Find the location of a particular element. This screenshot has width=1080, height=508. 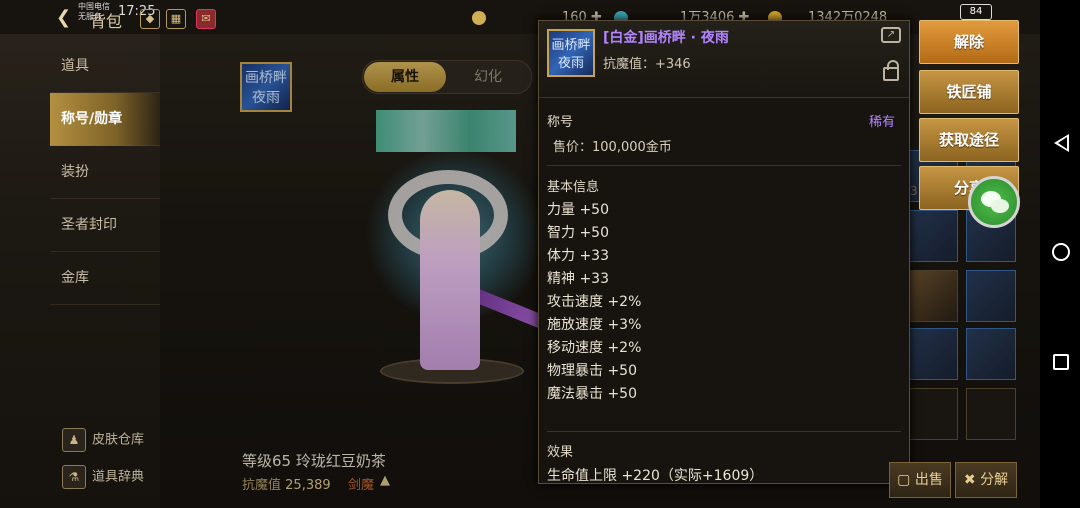

nav-back-icon is located at coordinates (1061, 143).